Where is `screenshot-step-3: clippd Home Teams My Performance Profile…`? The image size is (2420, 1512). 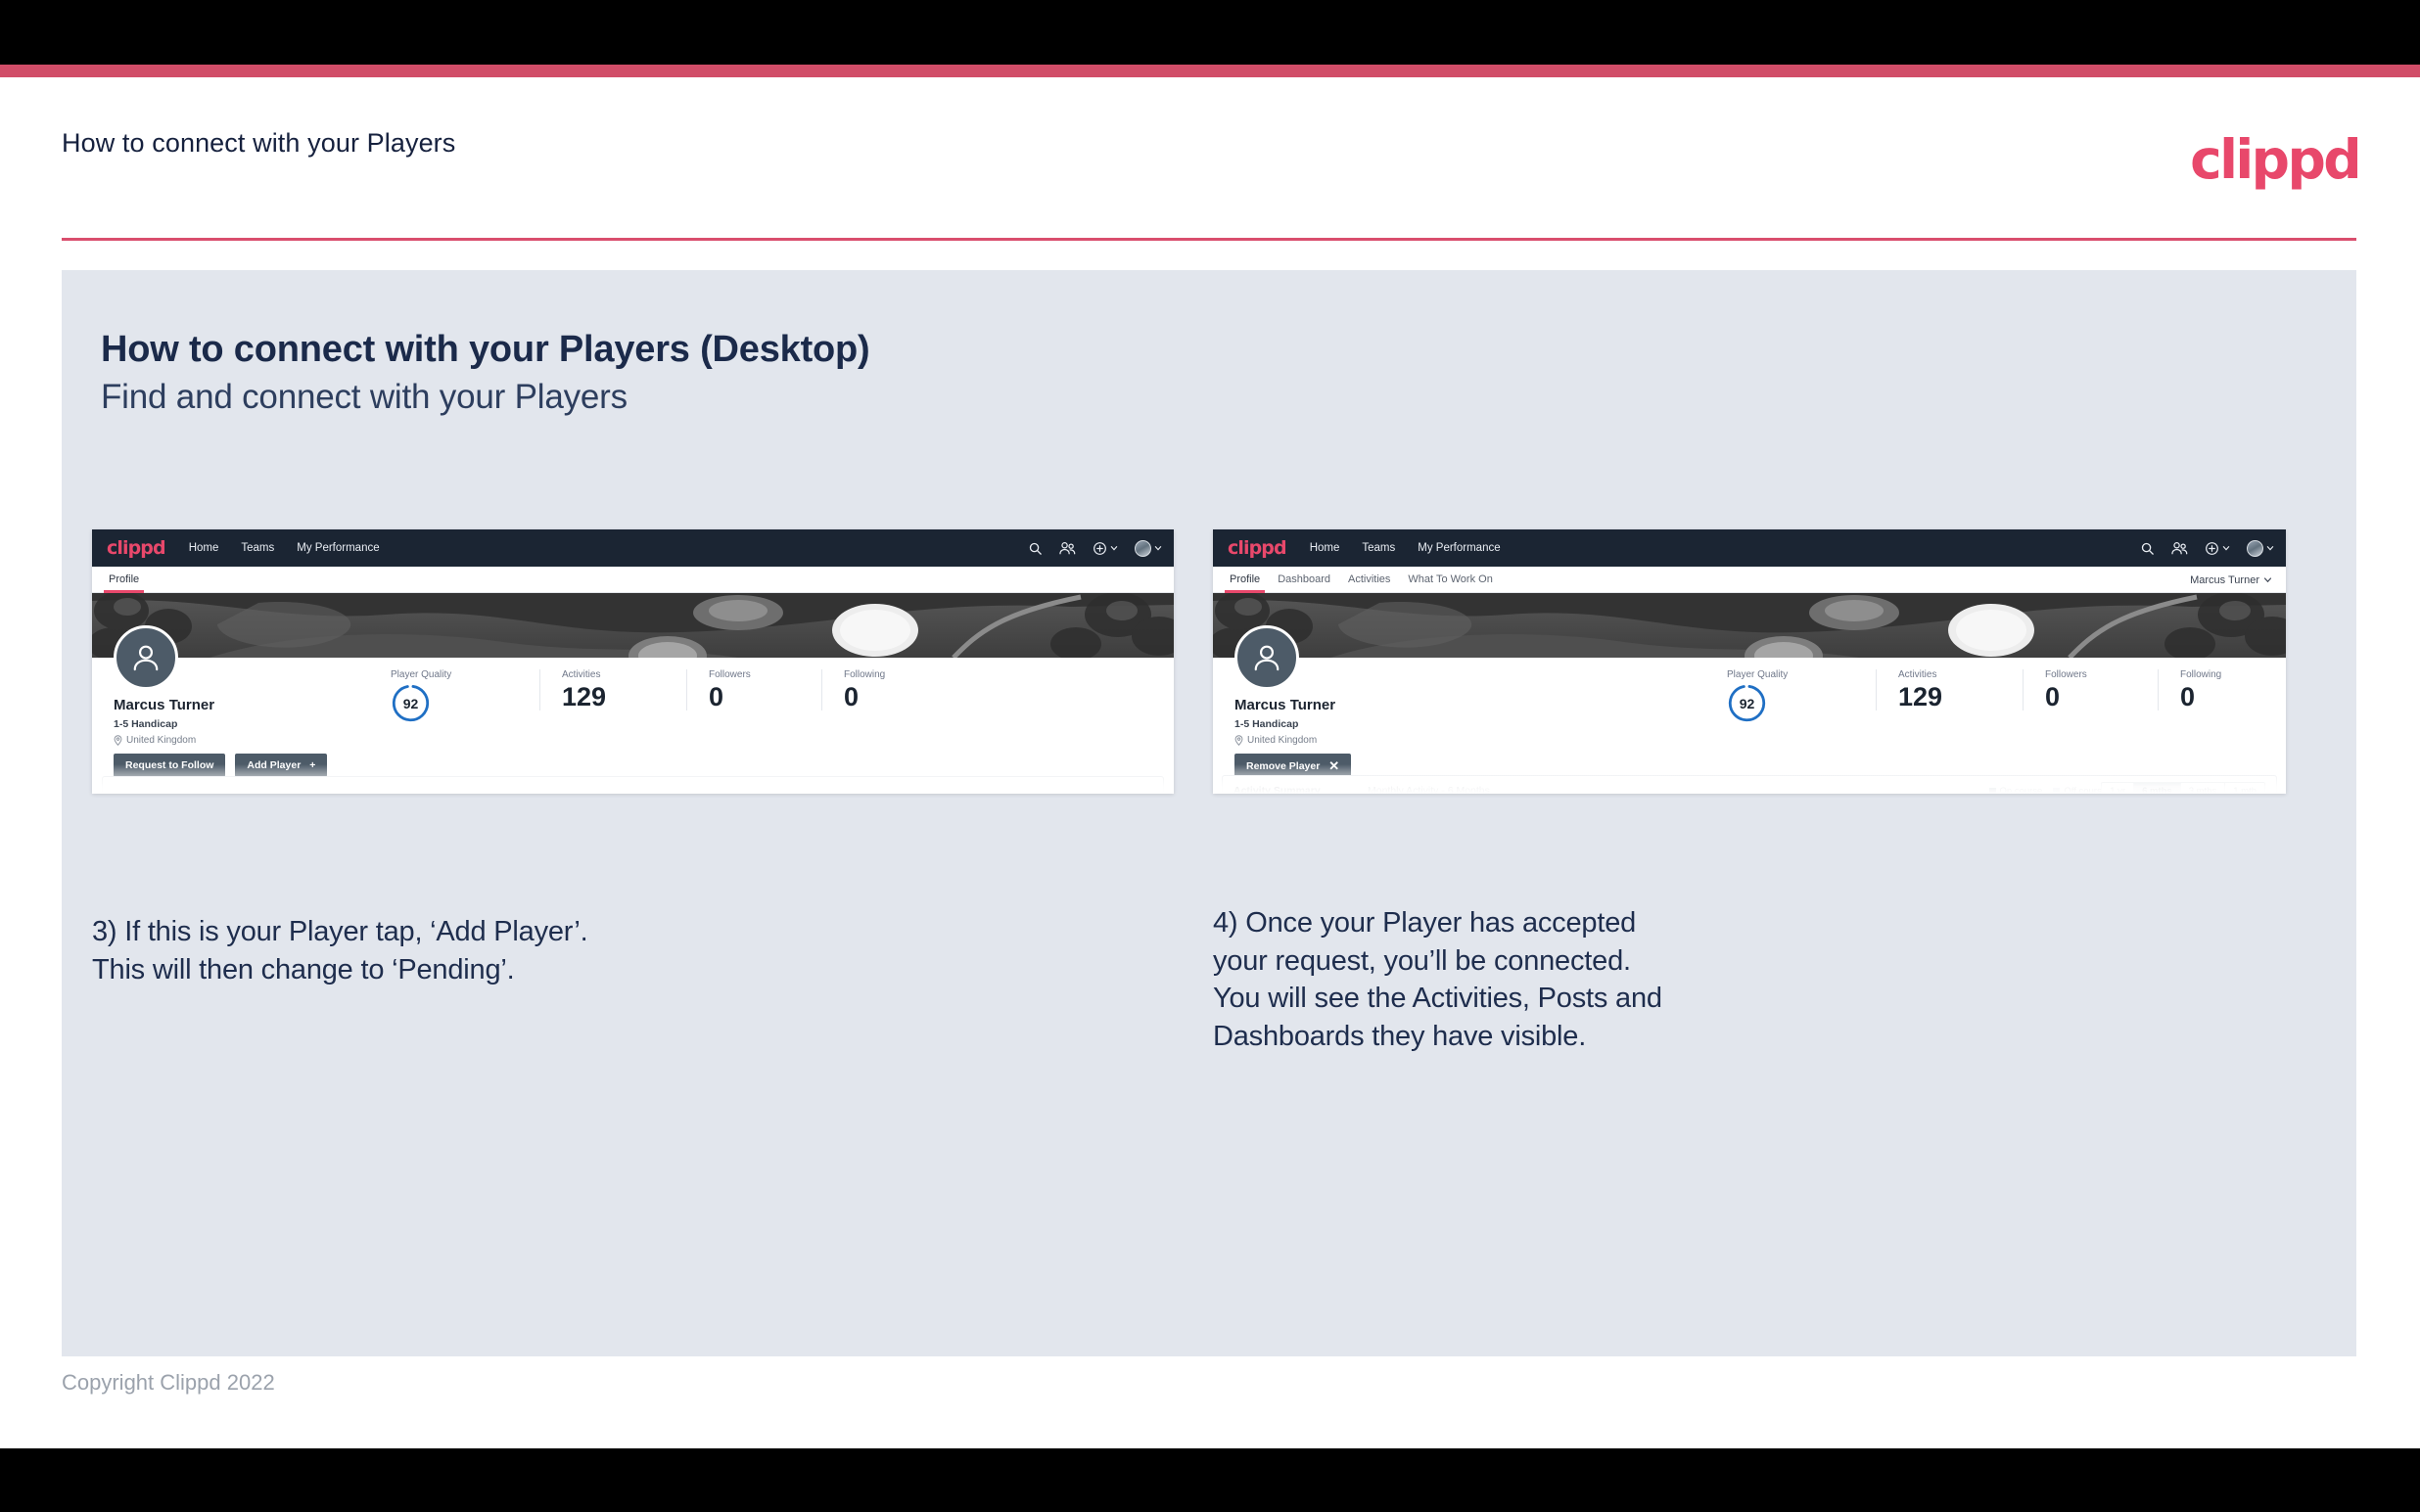
screenshot-step-3: clippd Home Teams My Performance Profile… is located at coordinates (633, 661).